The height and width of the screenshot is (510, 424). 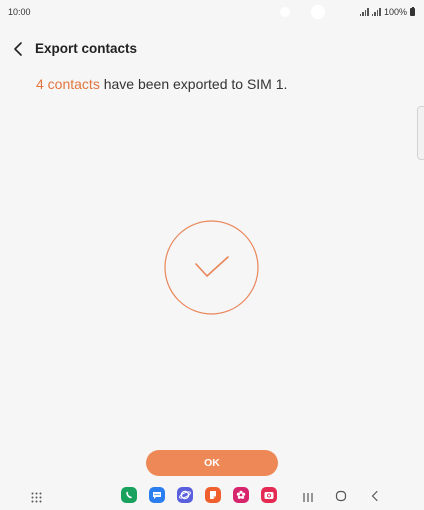 I want to click on messages-app-icon, so click(x=157, y=495).